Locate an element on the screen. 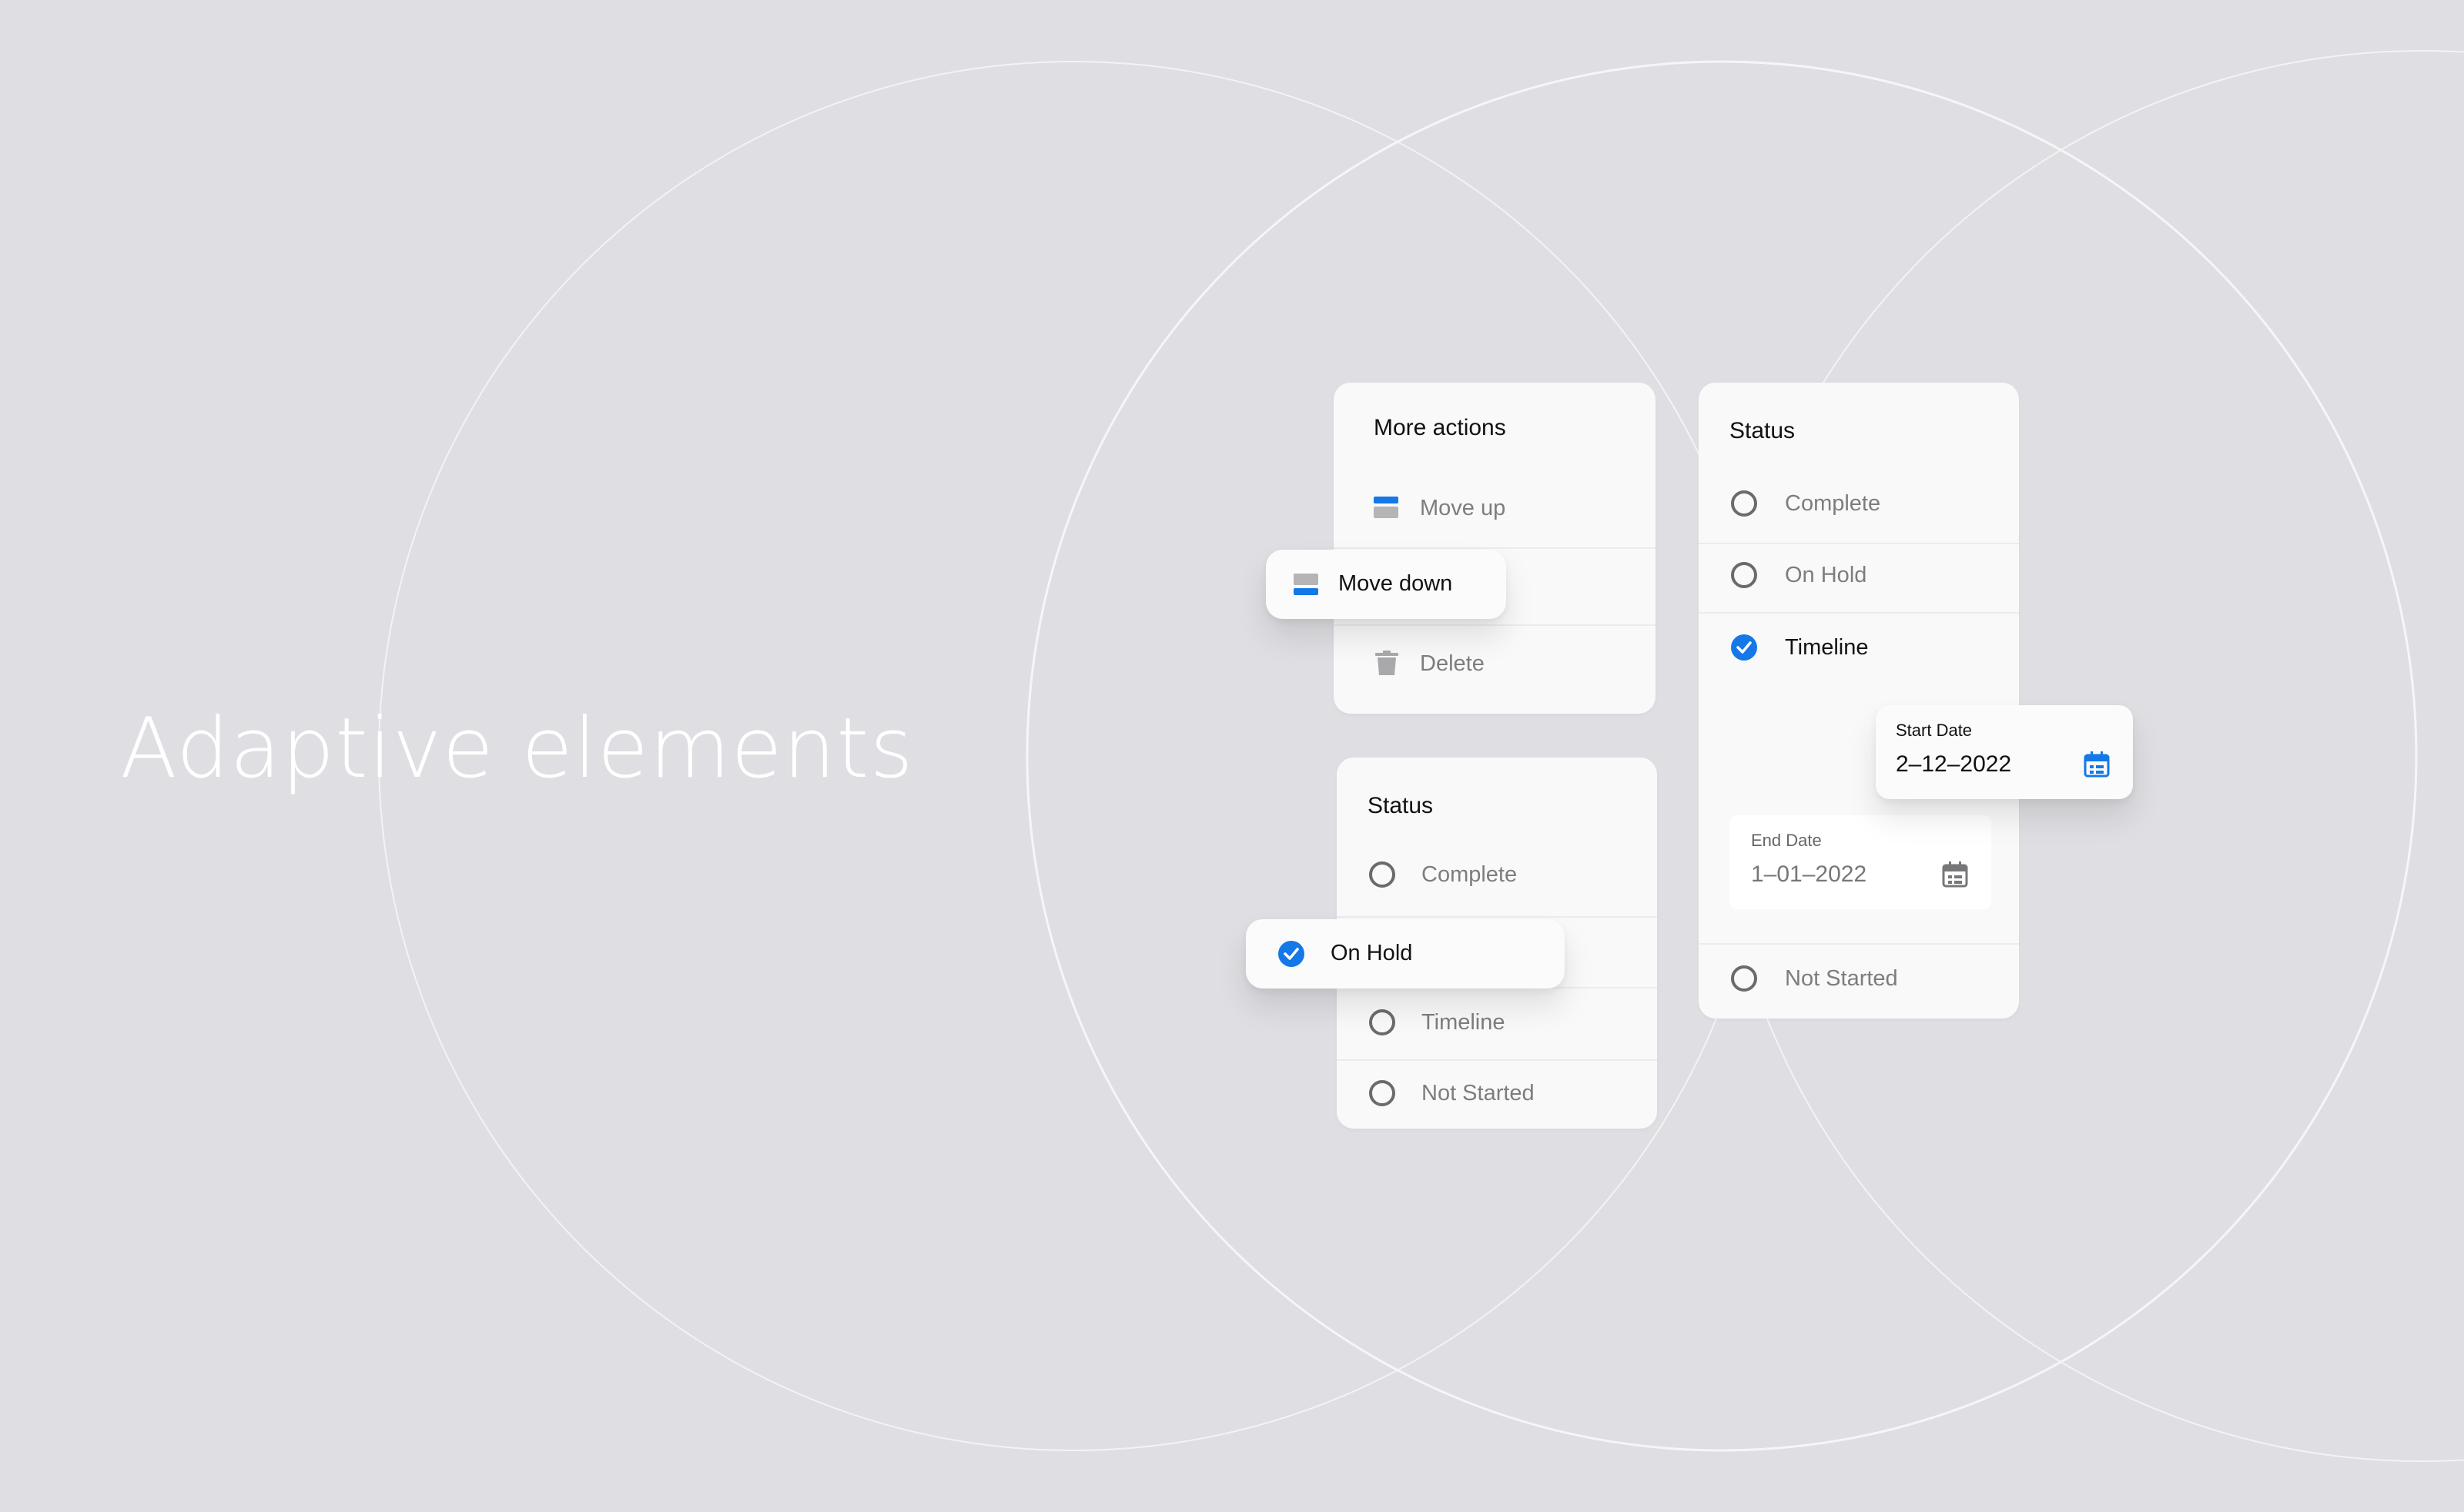  menu-item-label: Move up is located at coordinates (1463, 508).